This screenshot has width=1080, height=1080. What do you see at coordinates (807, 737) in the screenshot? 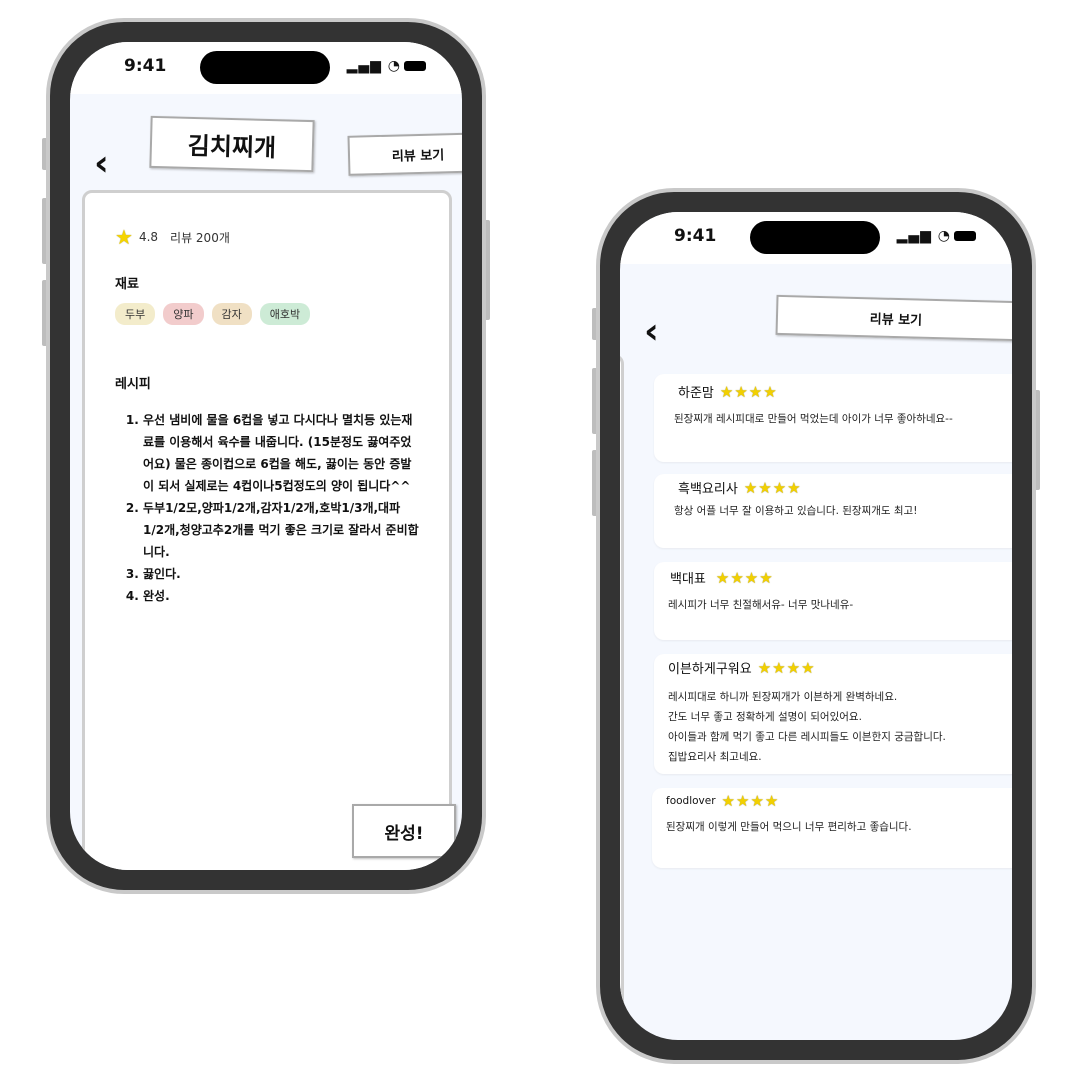
I see `review-text: 아이들과 함께 먹기 좋고 다른 레시피들도 이븐한지 궁금합니다.` at bounding box center [807, 737].